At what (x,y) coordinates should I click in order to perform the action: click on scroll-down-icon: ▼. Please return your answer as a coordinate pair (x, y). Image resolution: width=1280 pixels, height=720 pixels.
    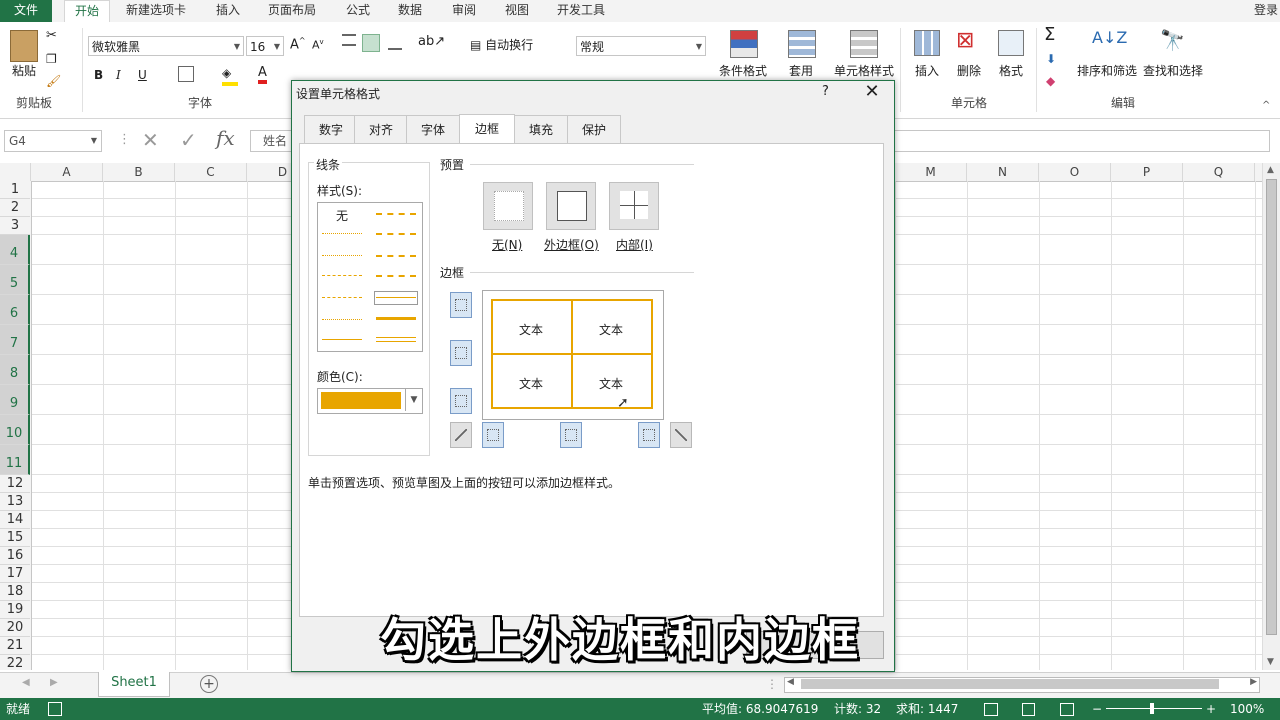
    Looking at the image, I should click on (1270, 662).